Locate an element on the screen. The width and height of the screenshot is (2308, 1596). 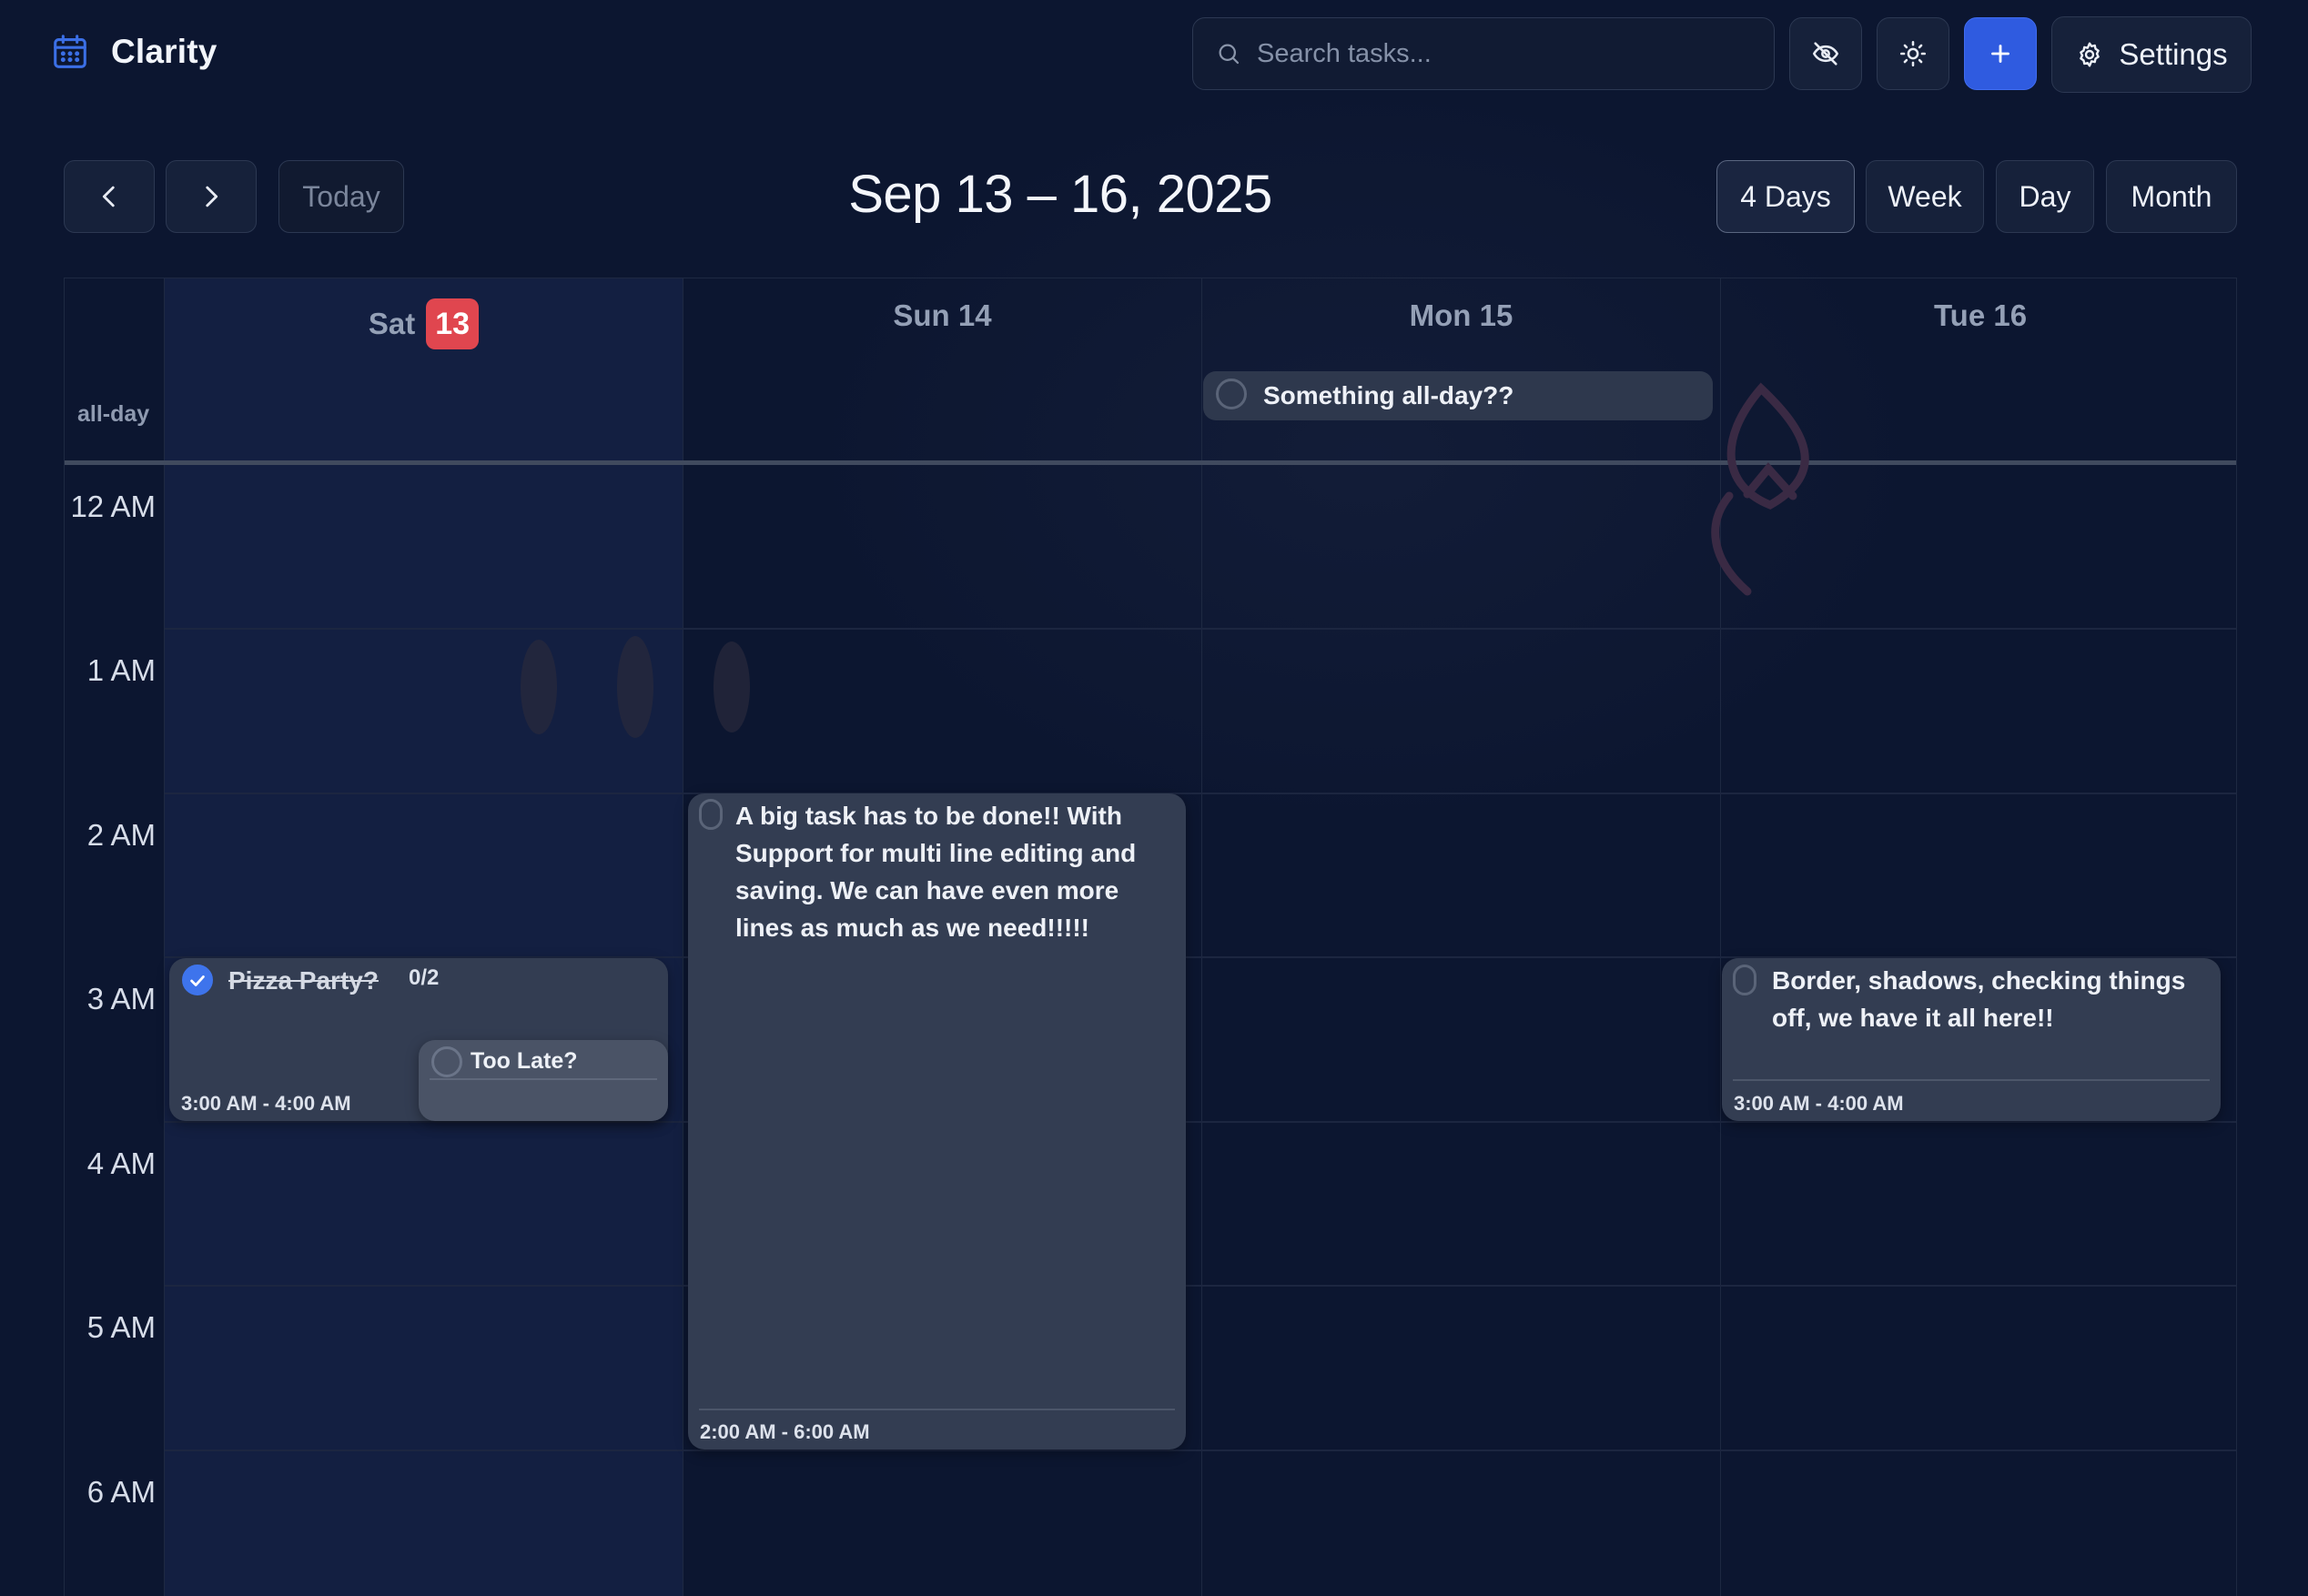
view-month-button: Month is located at coordinates (2171, 196).